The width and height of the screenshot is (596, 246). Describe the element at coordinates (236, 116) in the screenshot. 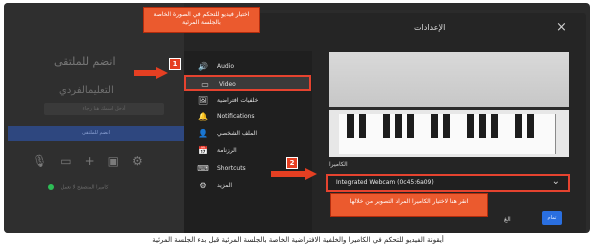

I see `sidebar-item-label: Notifications` at that location.